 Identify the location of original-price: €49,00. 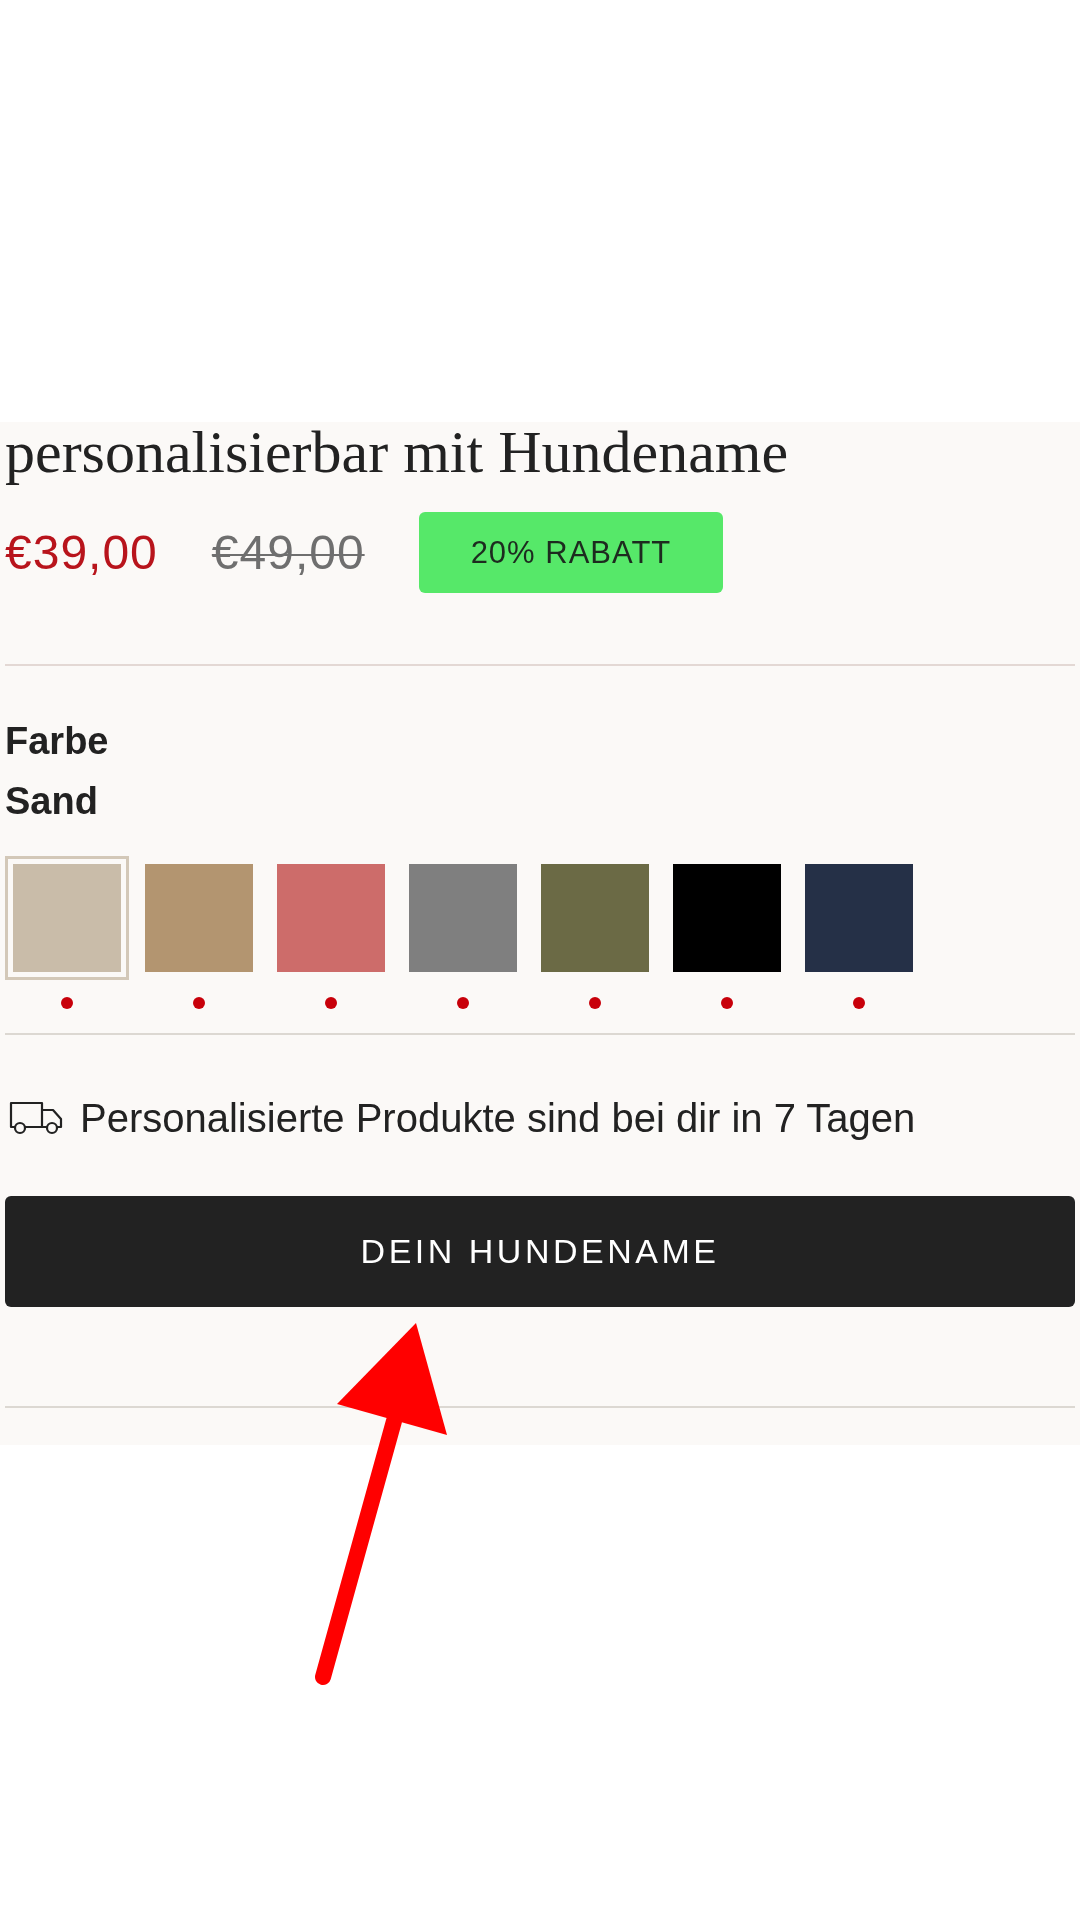
(288, 552).